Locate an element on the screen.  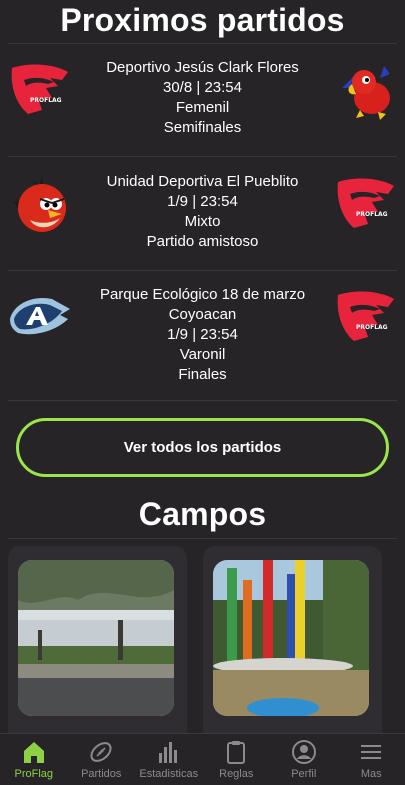
nav-item-label: Mas is located at coordinates (371, 774).